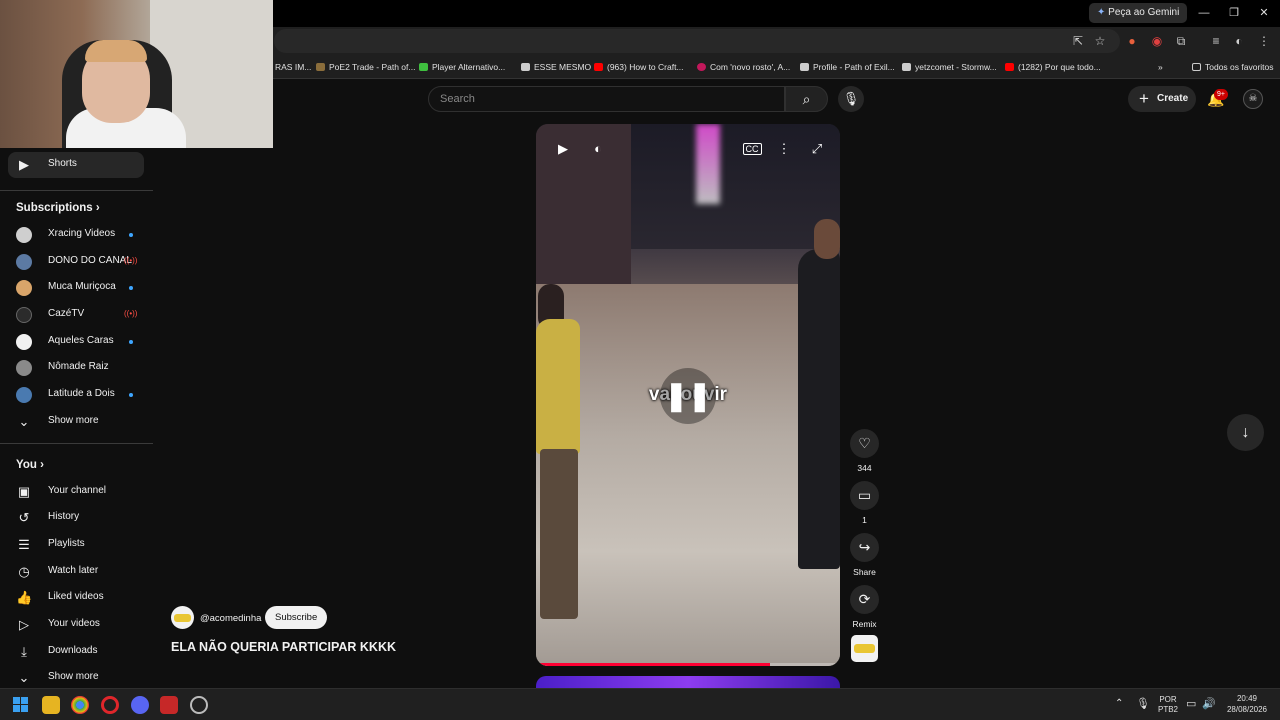 This screenshot has width=1280, height=720. What do you see at coordinates (1239, 41) in the screenshot?
I see `profile-icon: ◐` at bounding box center [1239, 41].